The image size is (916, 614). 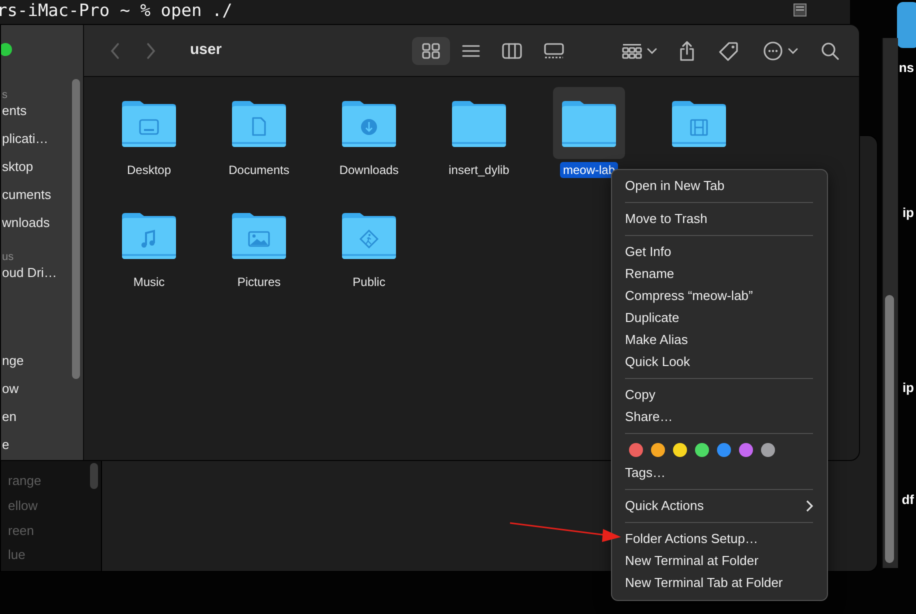 What do you see at coordinates (512, 50) in the screenshot?
I see `column-view-icon` at bounding box center [512, 50].